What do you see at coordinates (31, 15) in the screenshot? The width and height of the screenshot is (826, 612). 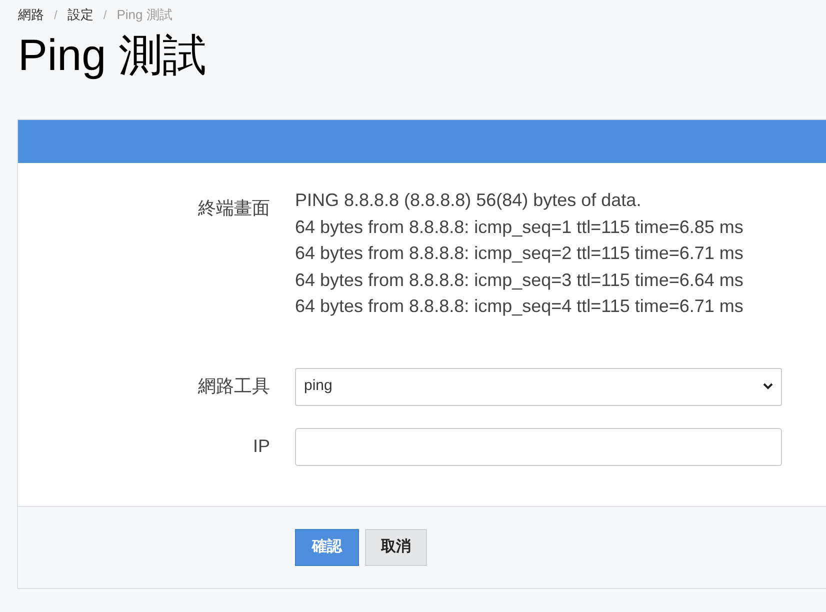 I see `breadcrumb-link: 網路` at bounding box center [31, 15].